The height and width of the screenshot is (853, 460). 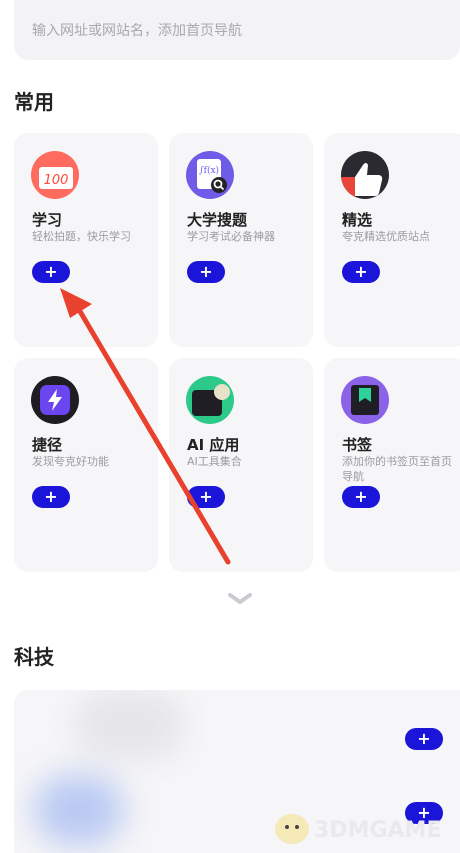 I want to click on card-college-search: ∫f(x) 大学搜题 学习考试必备神器 +, so click(x=241, y=240).